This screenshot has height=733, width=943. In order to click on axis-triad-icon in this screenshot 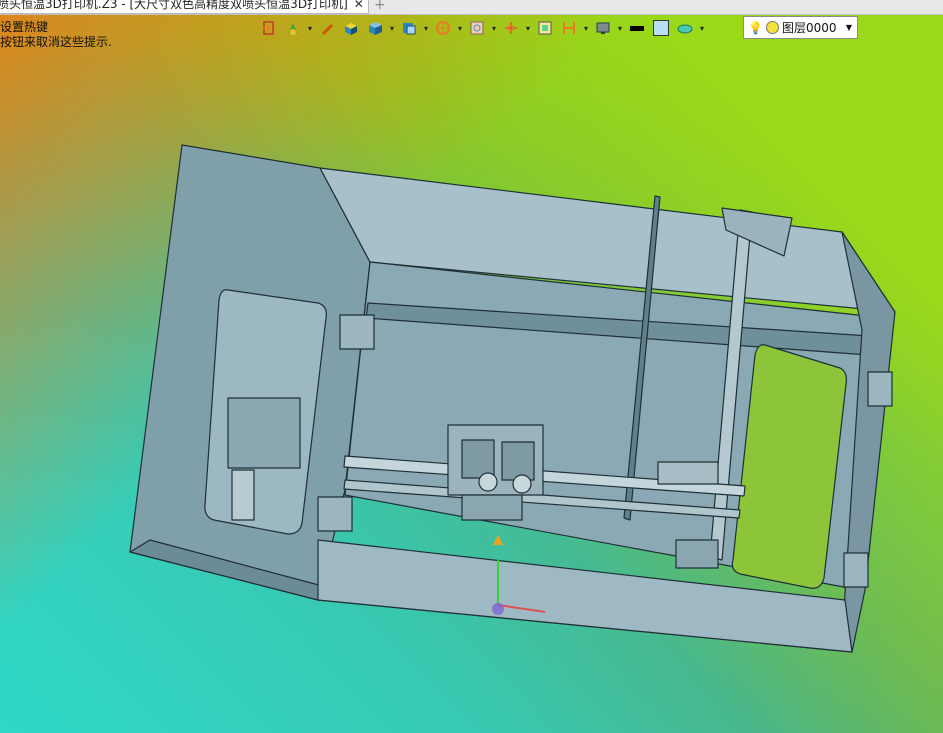, I will do `click(511, 28)`.